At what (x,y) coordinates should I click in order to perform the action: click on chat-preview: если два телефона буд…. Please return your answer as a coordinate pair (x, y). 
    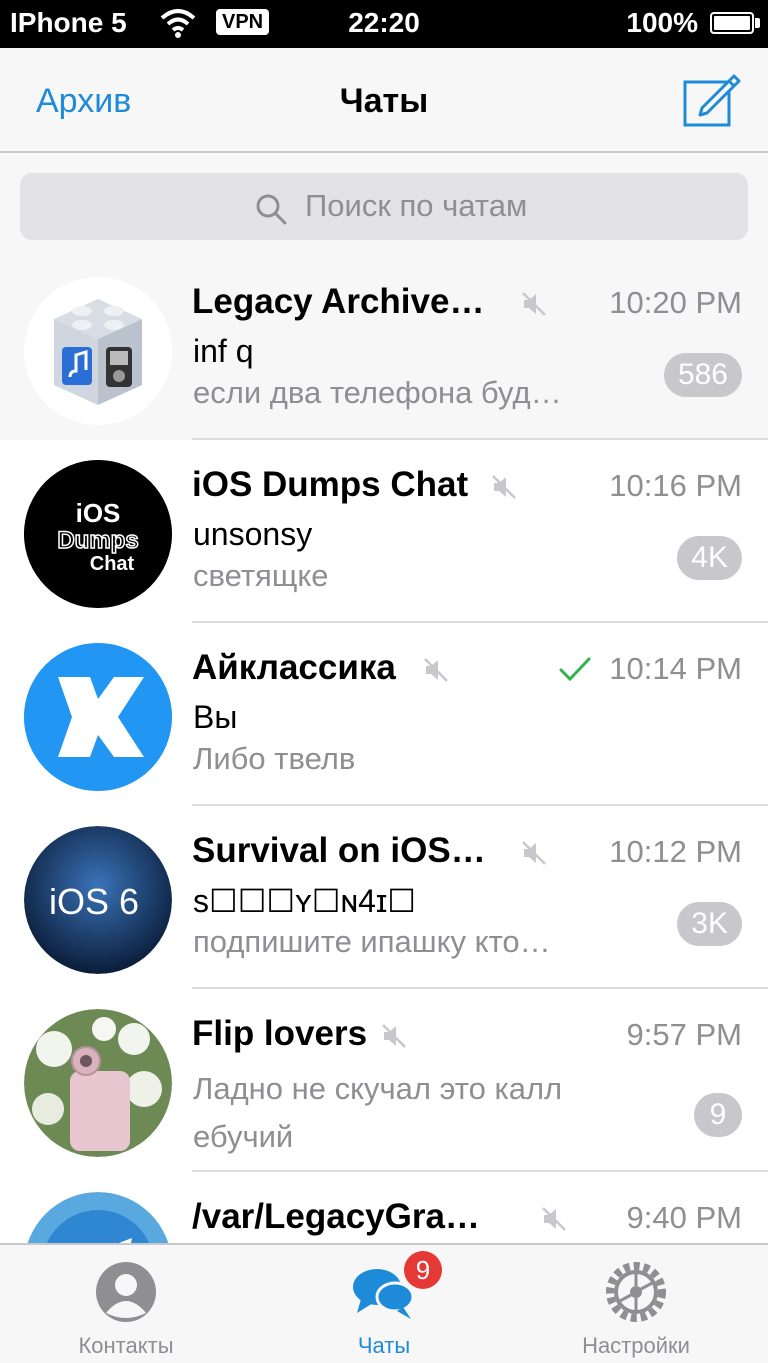
    Looking at the image, I should click on (377, 392).